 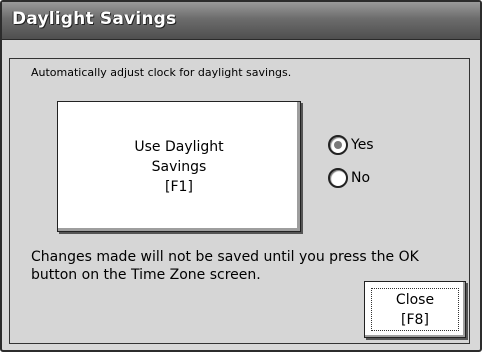 What do you see at coordinates (338, 178) in the screenshot?
I see `no-radio-button` at bounding box center [338, 178].